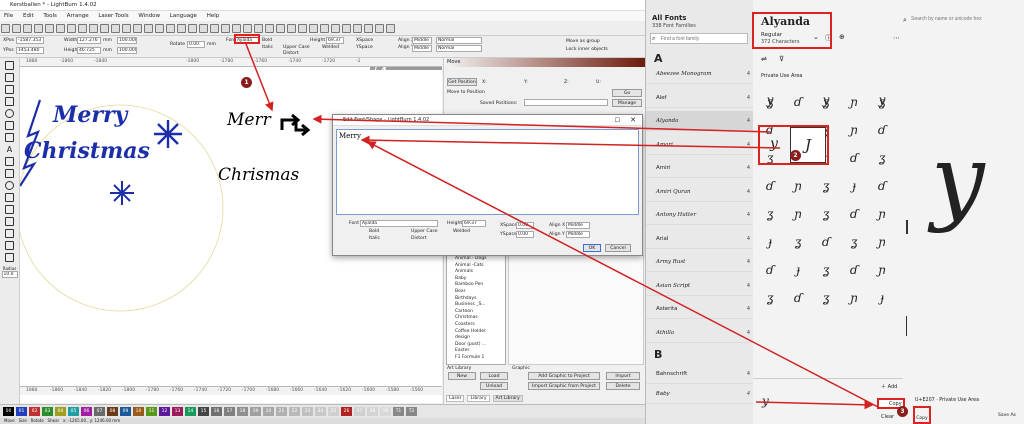  Describe the element at coordinates (9, 209) in the screenshot. I see `weld-tool-icon` at that location.